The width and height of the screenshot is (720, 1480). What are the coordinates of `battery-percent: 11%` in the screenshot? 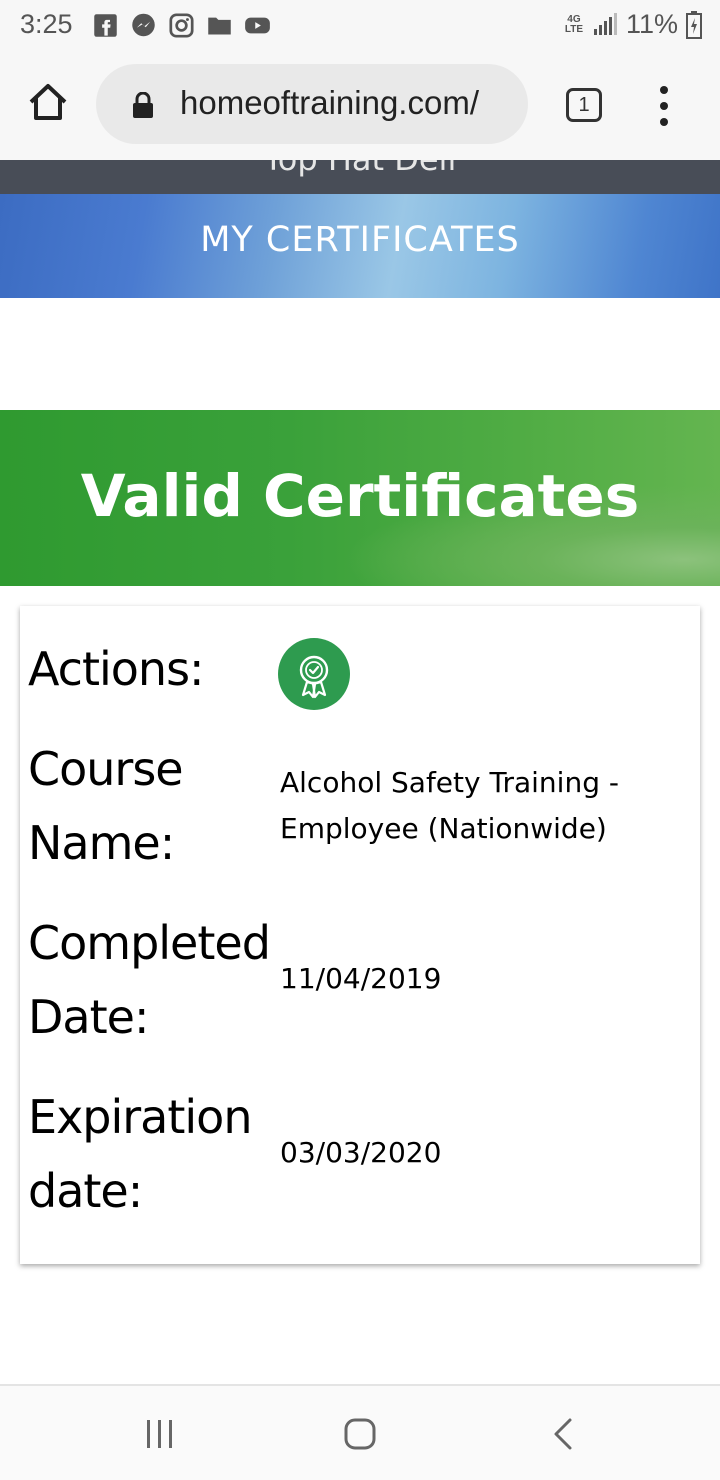 It's located at (651, 24).